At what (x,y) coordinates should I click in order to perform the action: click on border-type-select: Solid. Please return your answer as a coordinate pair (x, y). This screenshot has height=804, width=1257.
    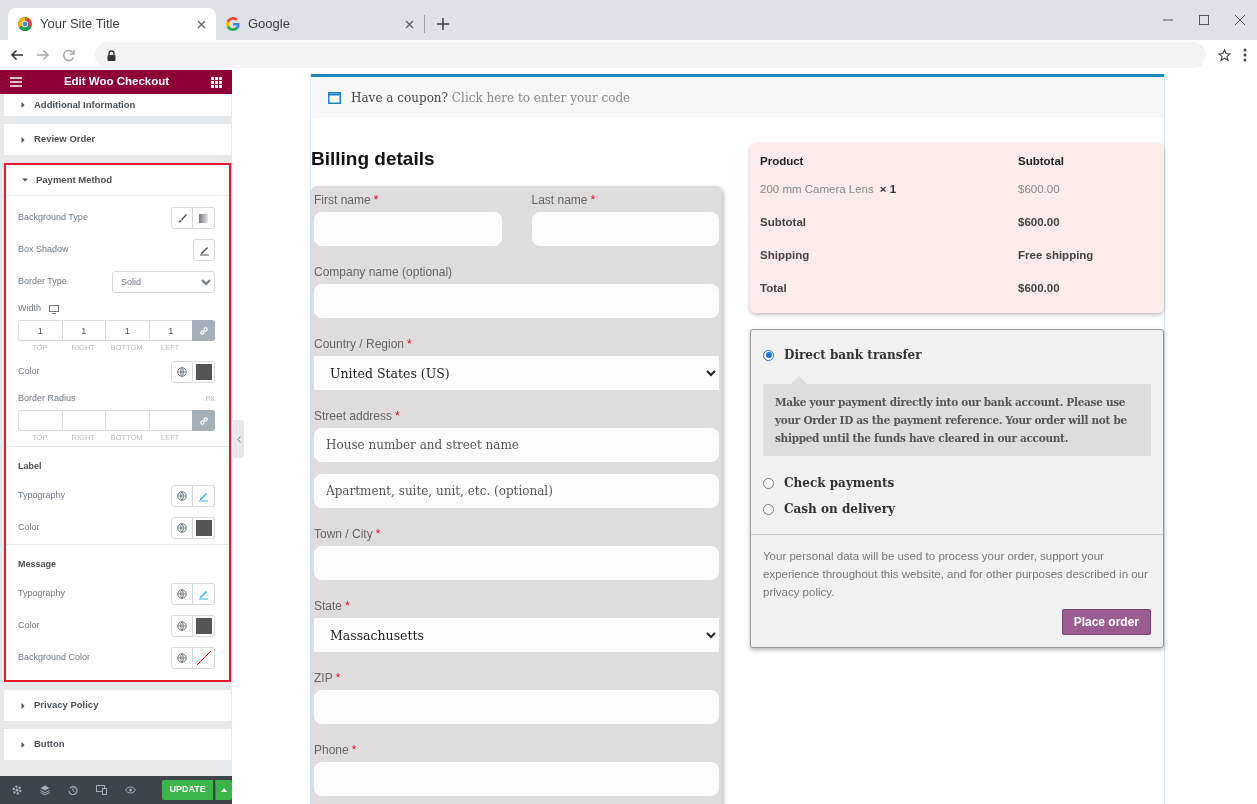
    Looking at the image, I should click on (163, 282).